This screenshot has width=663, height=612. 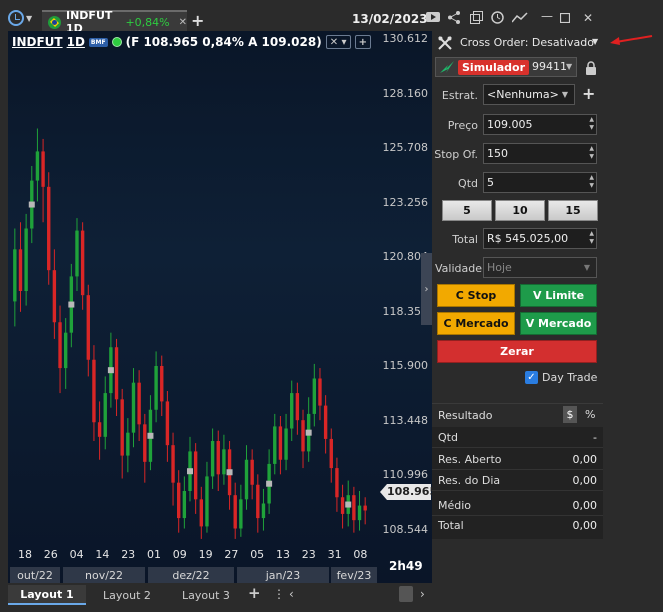 What do you see at coordinates (338, 42) in the screenshot?
I see `tools-icon: ✕ ▾` at bounding box center [338, 42].